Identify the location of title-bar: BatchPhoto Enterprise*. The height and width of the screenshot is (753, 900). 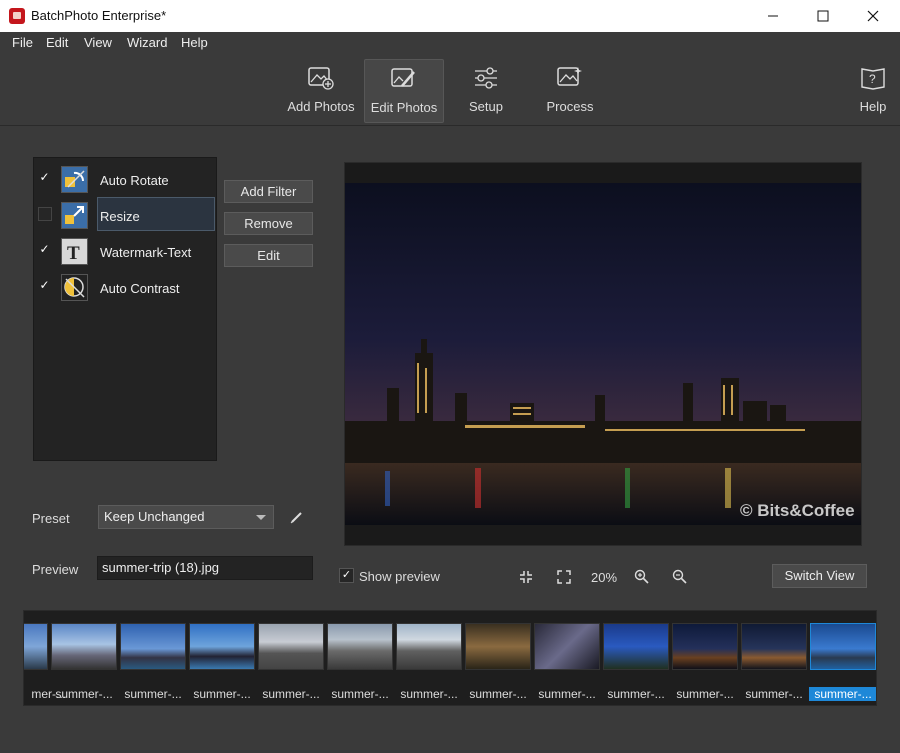
(450, 16).